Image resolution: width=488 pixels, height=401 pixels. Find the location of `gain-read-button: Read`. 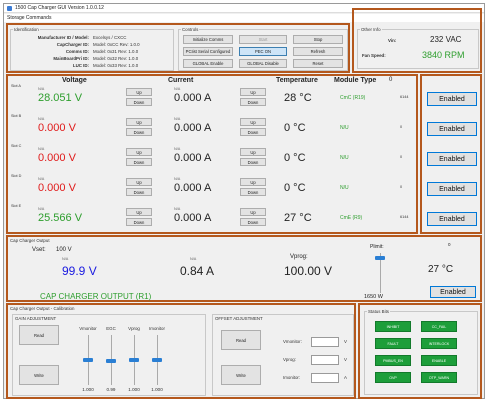

gain-read-button: Read is located at coordinates (39, 335).